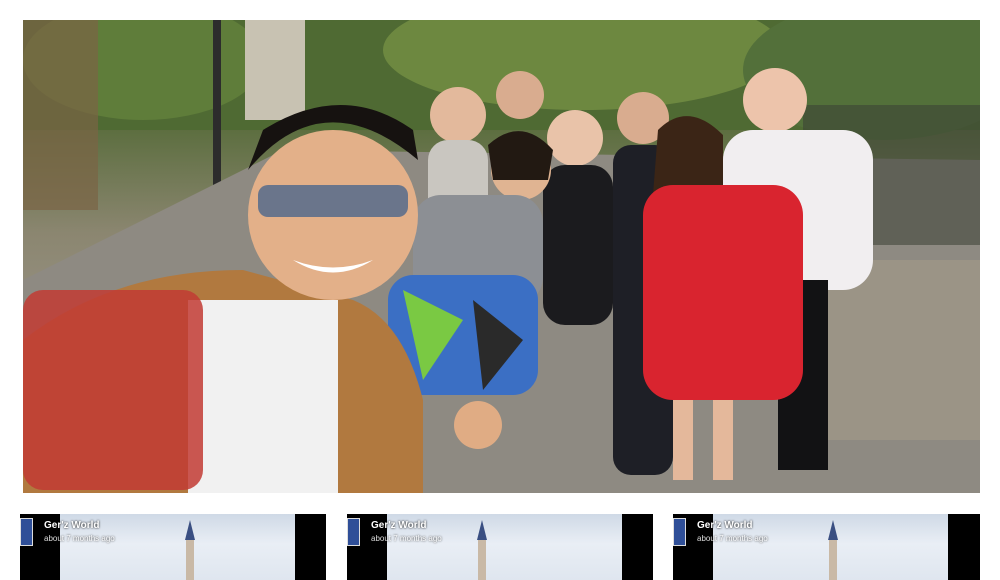 Image resolution: width=1000 pixels, height=580 pixels. I want to click on post-thumbnail-3: Ger'z World about 7 months ago, so click(826, 547).